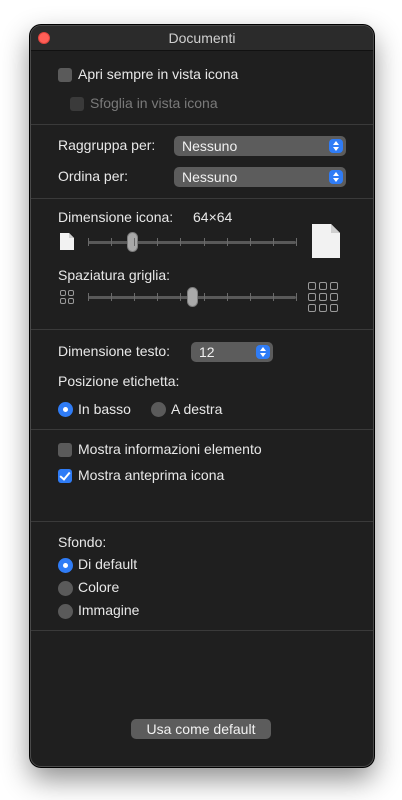 This screenshot has height=800, width=402. I want to click on show-icon-preview-label: Mostra anteprima icona, so click(151, 475).